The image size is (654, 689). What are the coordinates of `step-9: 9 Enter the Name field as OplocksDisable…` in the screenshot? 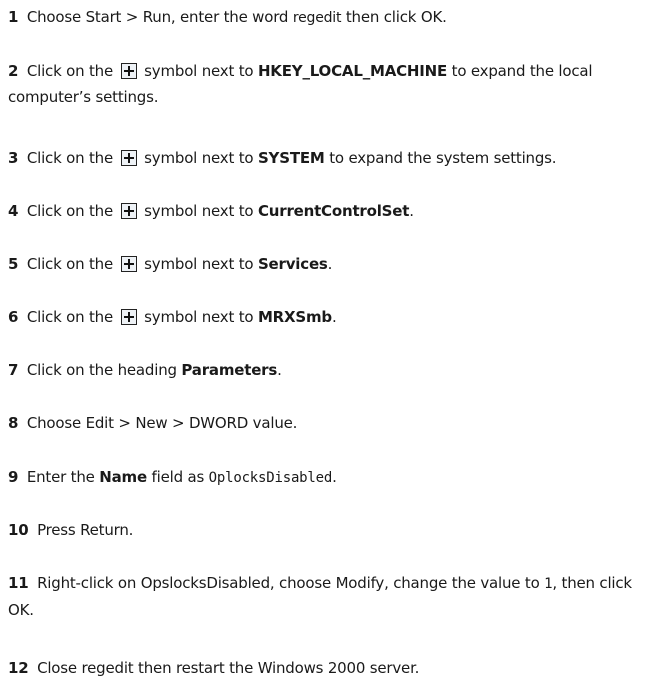 It's located at (329, 477).